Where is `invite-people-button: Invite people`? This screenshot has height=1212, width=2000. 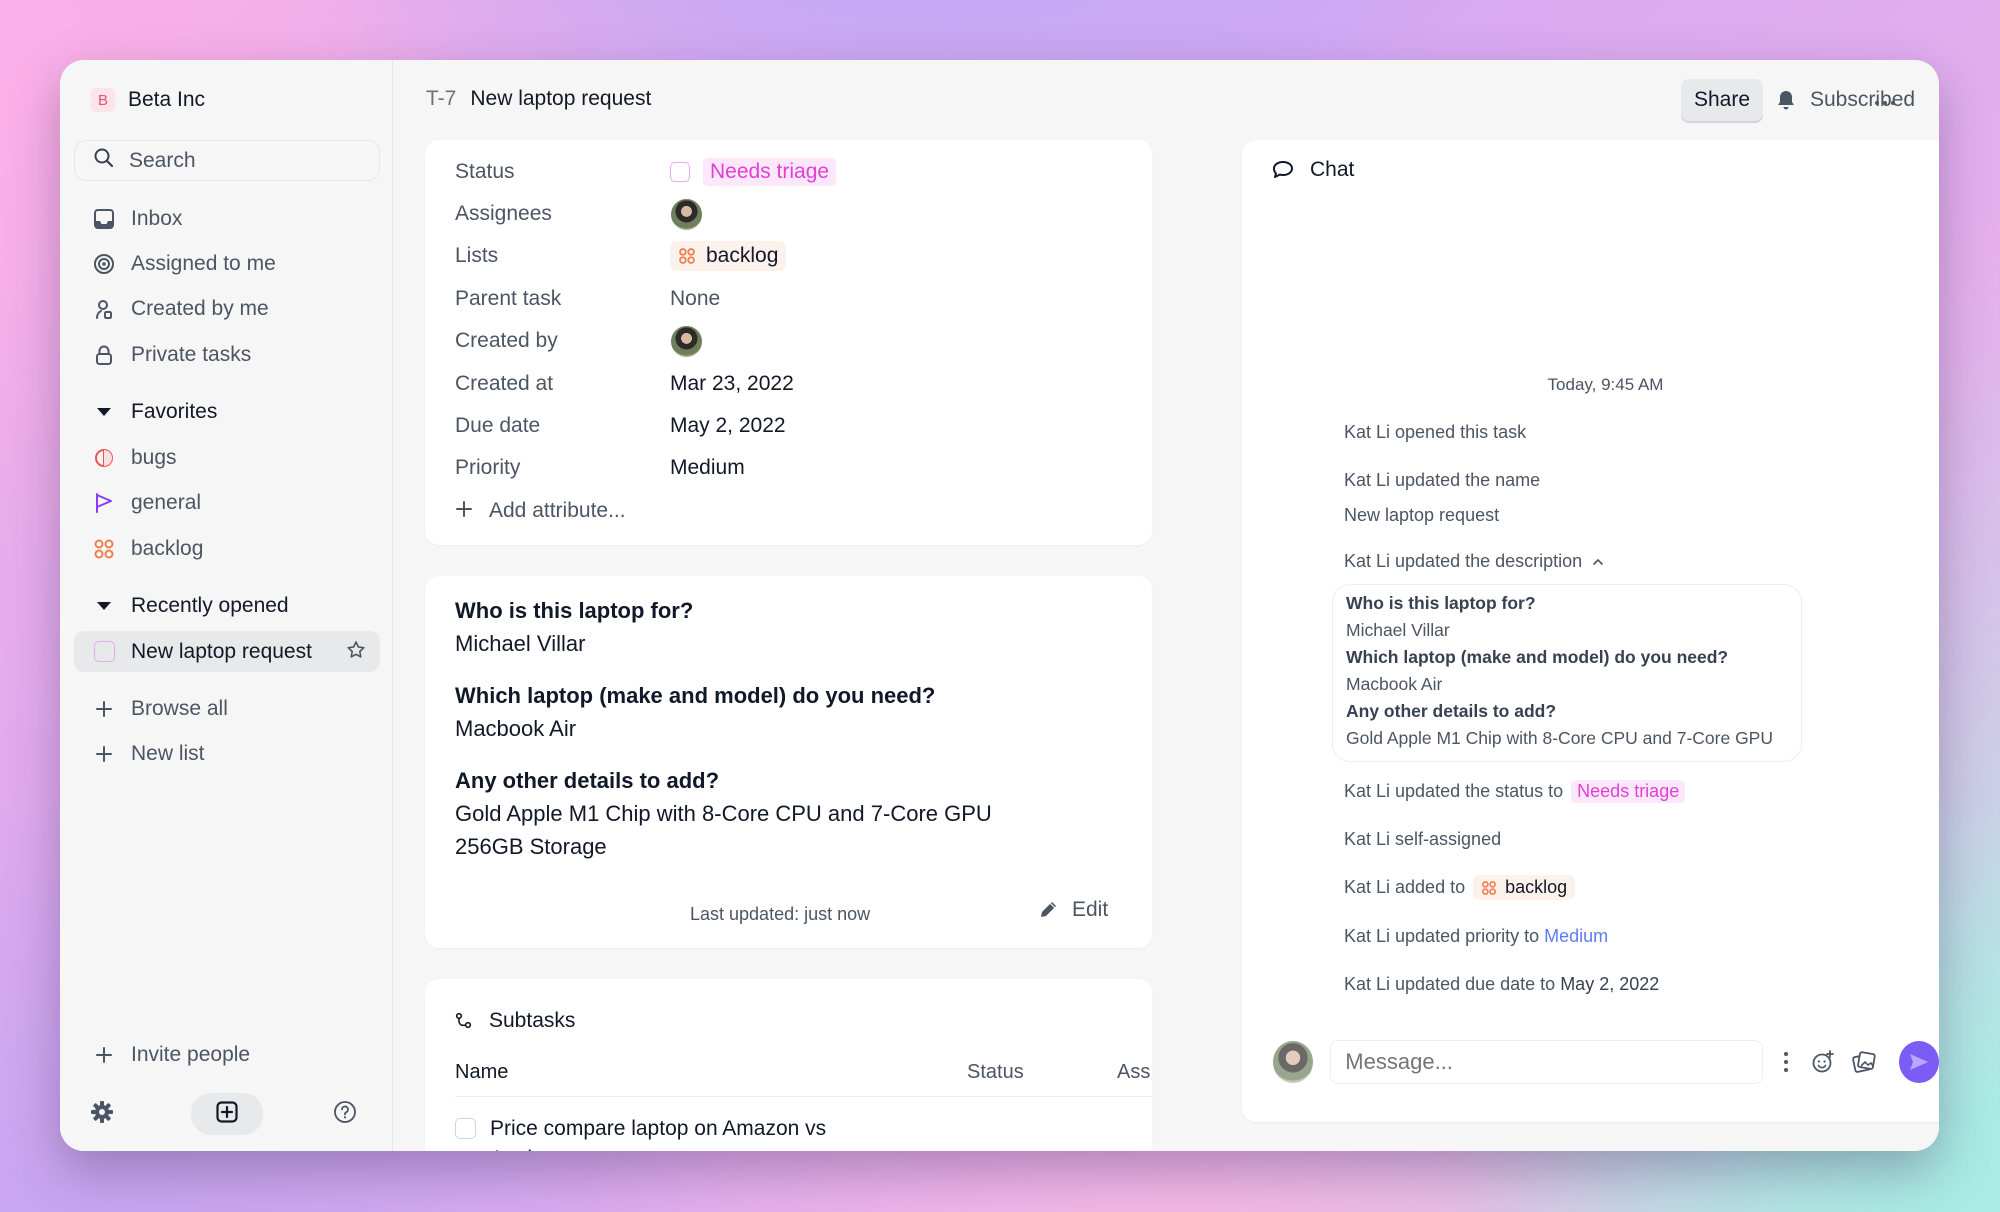 invite-people-button: Invite people is located at coordinates (227, 1054).